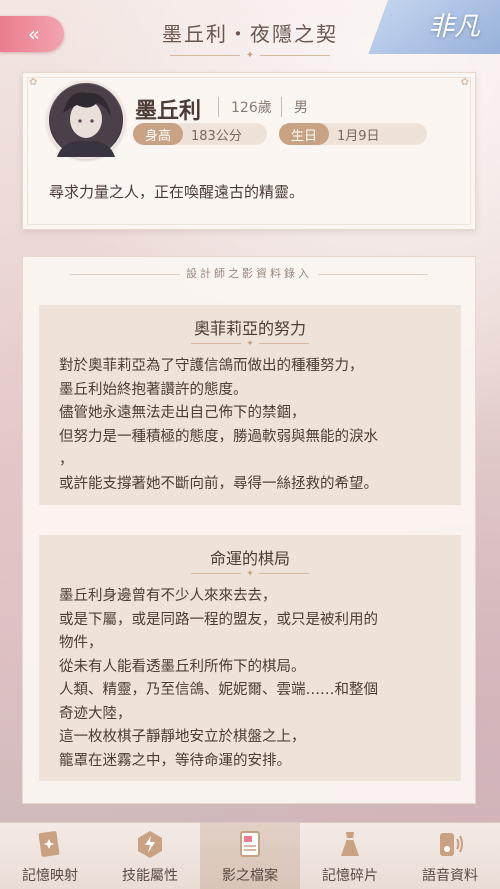 The width and height of the screenshot is (500, 889). I want to click on skill-hexagon-icon, so click(150, 844).